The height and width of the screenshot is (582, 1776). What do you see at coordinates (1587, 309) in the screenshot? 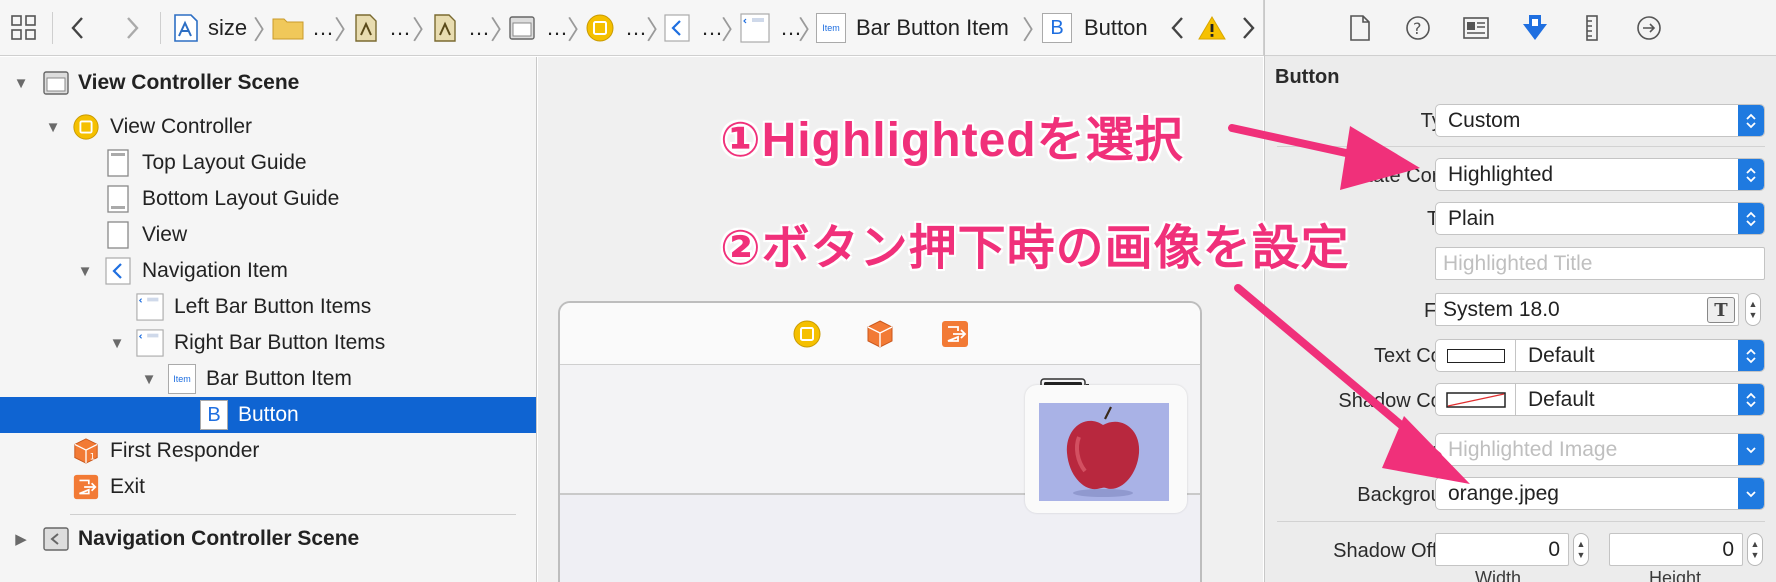
I see `font-field: System 18.0` at bounding box center [1587, 309].